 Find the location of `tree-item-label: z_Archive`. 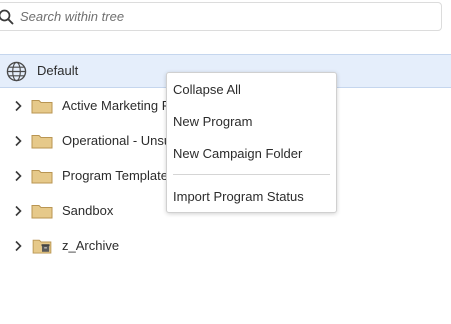

tree-item-label: z_Archive is located at coordinates (91, 245).